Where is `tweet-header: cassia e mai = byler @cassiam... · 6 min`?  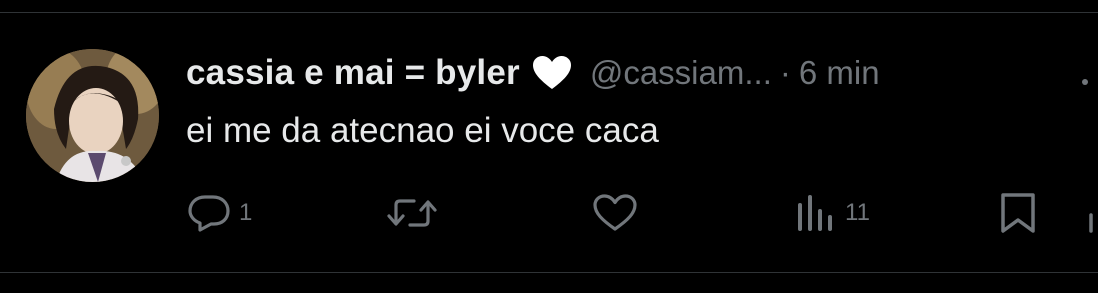 tweet-header: cassia e mai = byler @cassiam... · 6 min is located at coordinates (533, 73).